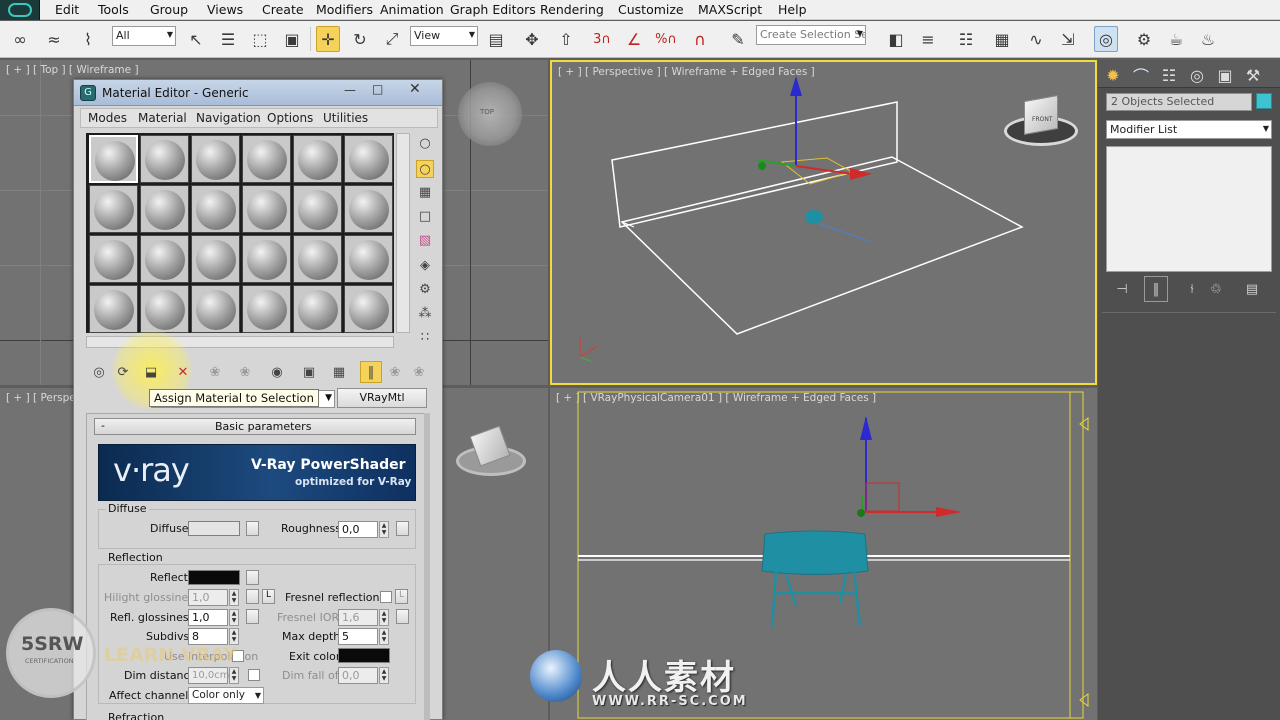 The height and width of the screenshot is (720, 1280). What do you see at coordinates (493, 9) in the screenshot?
I see `menu-graph-editors: Graph Editors` at bounding box center [493, 9].